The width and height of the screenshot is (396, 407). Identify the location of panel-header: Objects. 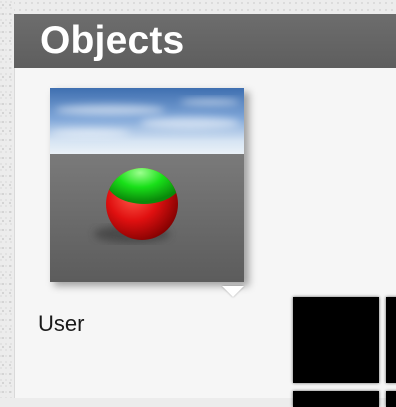
(205, 41).